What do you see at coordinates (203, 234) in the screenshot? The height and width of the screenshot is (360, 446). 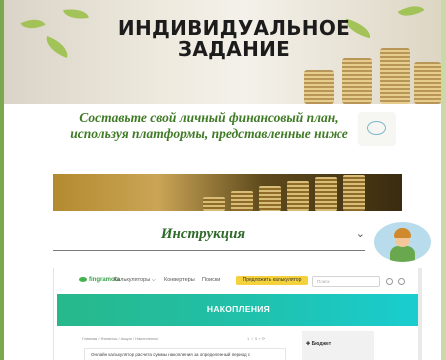 I see `instruction-label: Инструкция` at bounding box center [203, 234].